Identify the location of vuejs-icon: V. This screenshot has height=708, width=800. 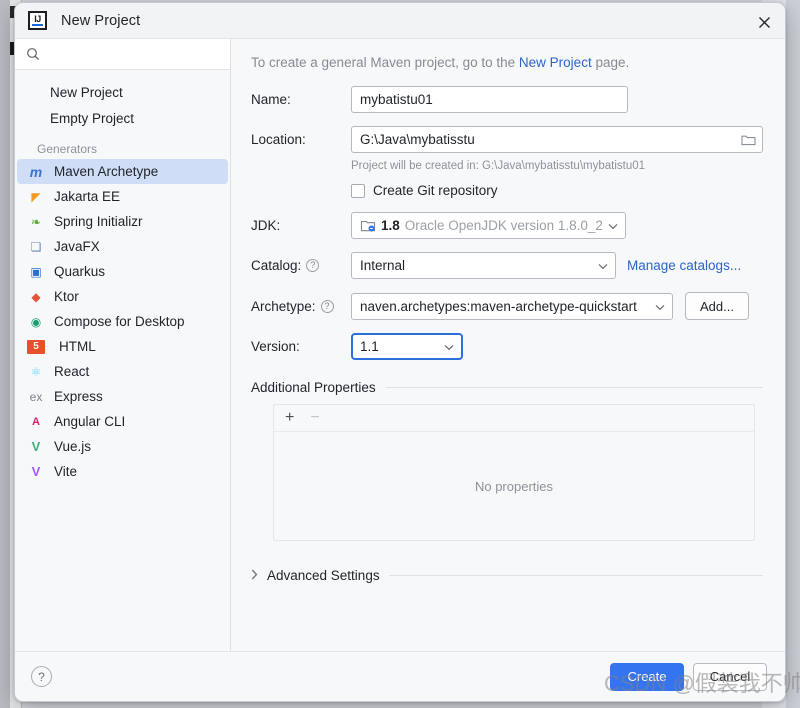
(36, 446).